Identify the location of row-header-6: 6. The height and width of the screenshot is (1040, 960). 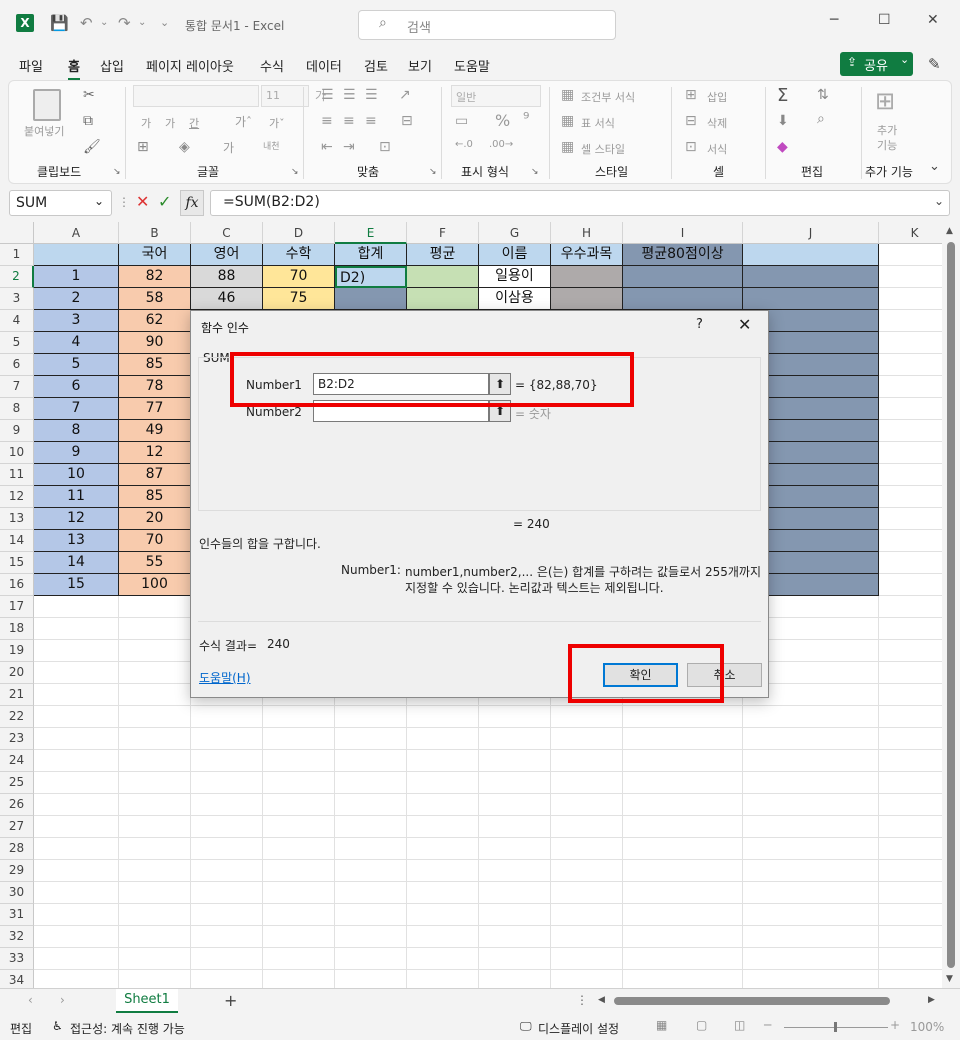
(17, 365).